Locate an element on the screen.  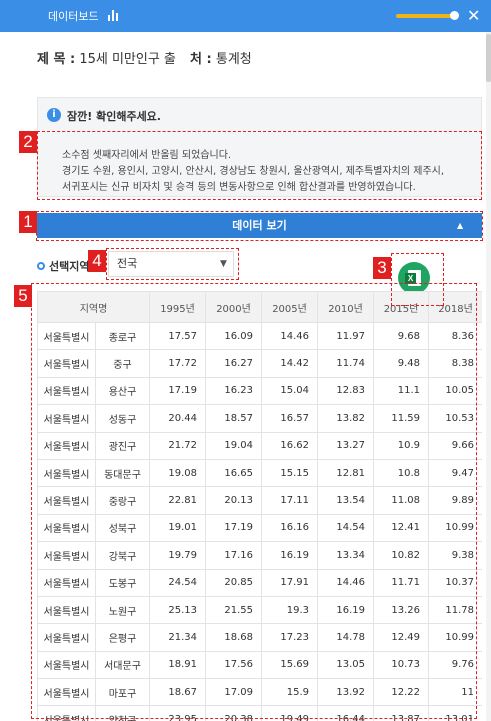
annotation-label-5: 5 is located at coordinates (23, 296).